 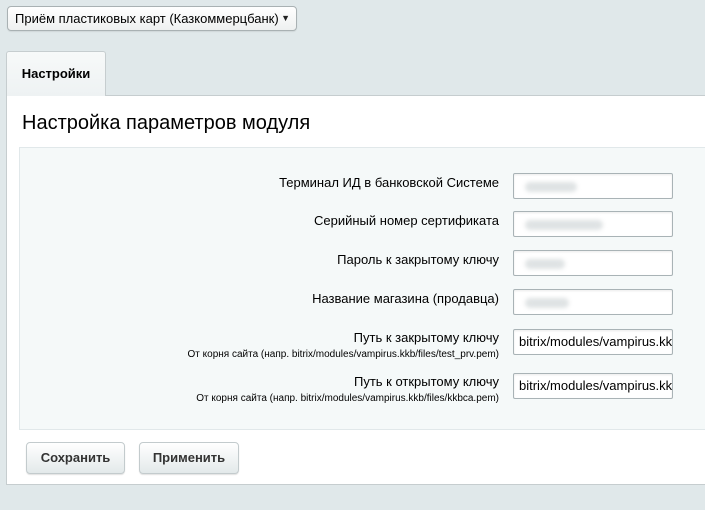 I want to click on private-key-password-field, so click(x=593, y=263).